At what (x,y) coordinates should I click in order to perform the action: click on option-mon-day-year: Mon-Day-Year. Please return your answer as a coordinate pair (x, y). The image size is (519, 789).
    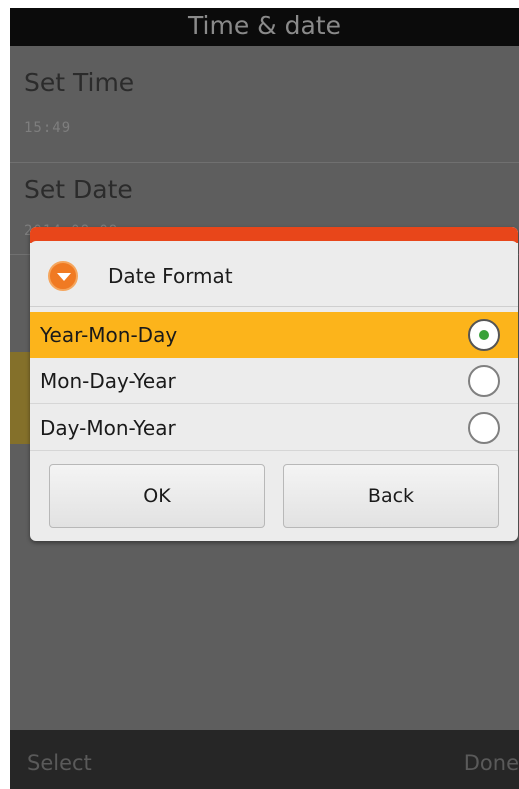
    Looking at the image, I should click on (274, 381).